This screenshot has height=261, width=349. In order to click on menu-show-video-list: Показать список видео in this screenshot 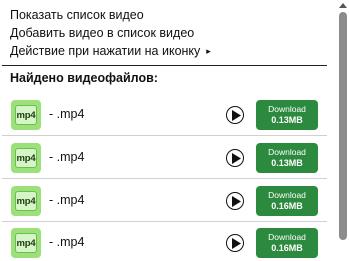, I will do `click(77, 15)`.